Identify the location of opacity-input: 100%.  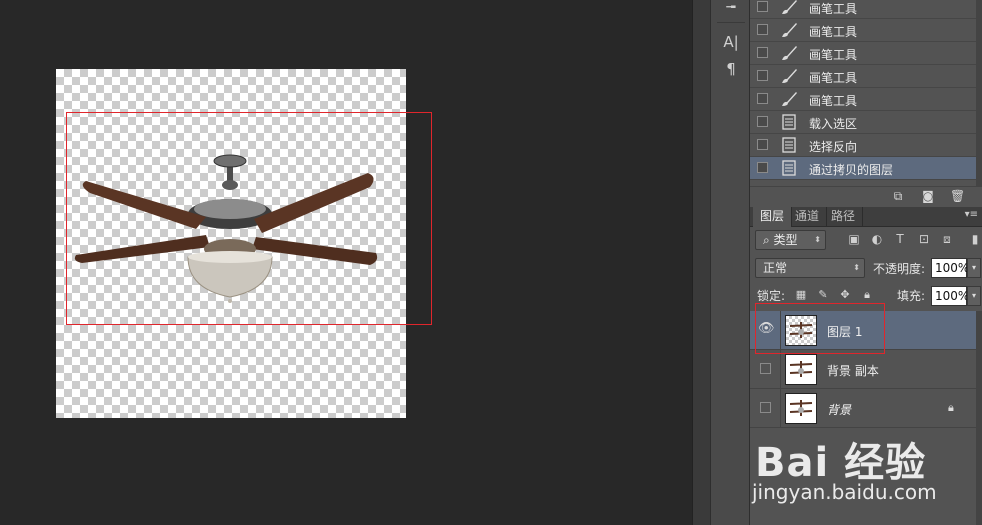
(950, 268).